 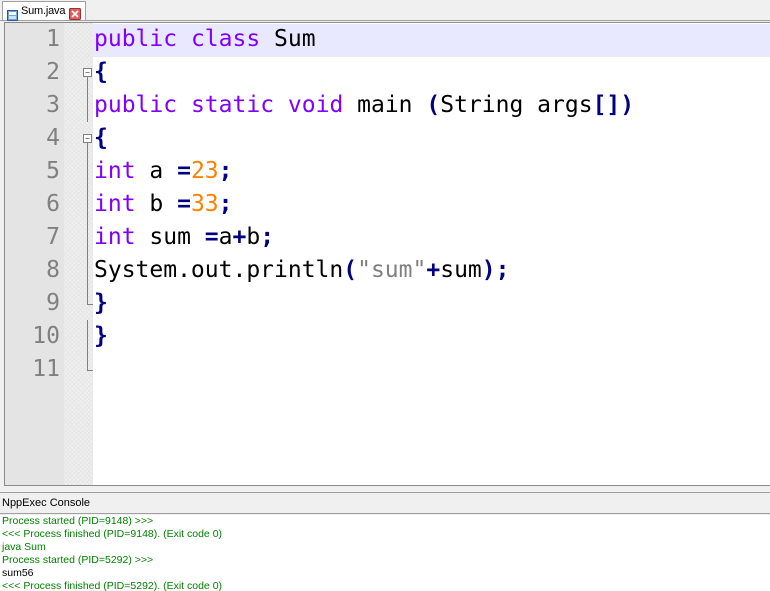 I want to click on line-text: System.out.println("sum"+sum);, so click(x=301, y=270).